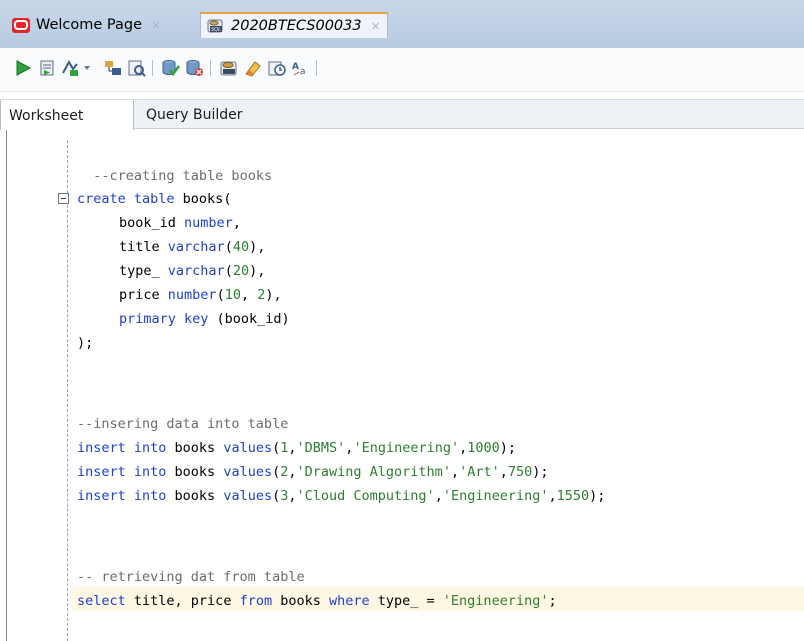  What do you see at coordinates (194, 115) in the screenshot?
I see `tab-label: Query Builder` at bounding box center [194, 115].